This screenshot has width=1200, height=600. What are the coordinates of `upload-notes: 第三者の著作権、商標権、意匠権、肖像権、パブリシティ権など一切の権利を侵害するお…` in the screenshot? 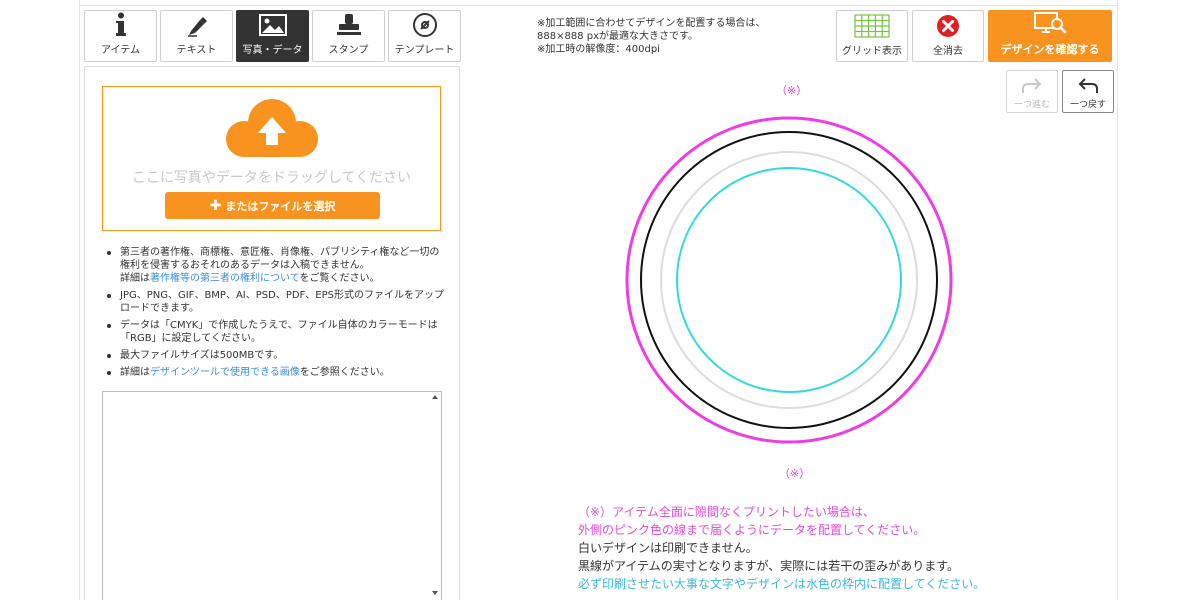 It's located at (274, 314).